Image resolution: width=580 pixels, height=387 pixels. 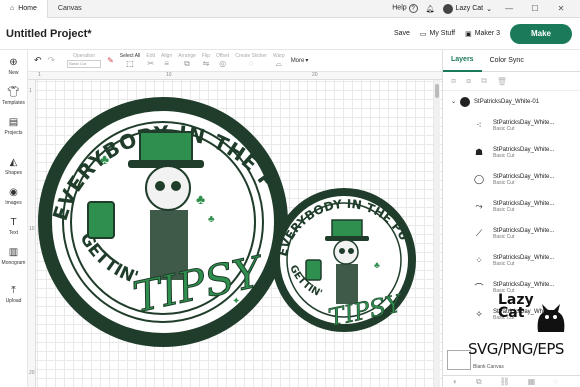 I want to click on machine-selector: ▣ Maker 3, so click(x=482, y=34).